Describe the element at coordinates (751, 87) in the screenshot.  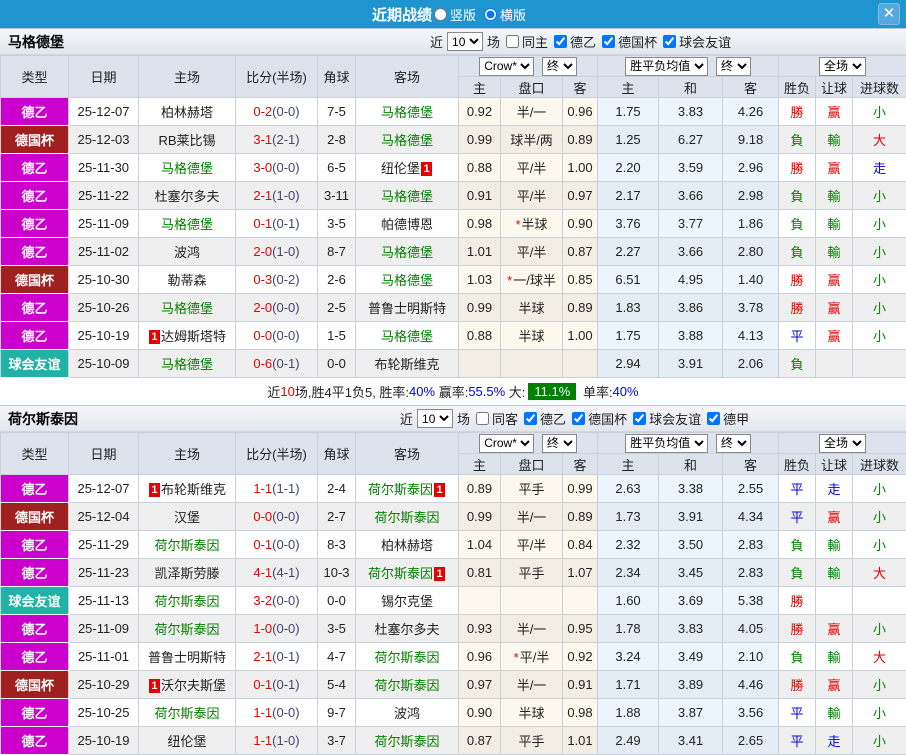
I see `col-avg-lose: 客` at that location.